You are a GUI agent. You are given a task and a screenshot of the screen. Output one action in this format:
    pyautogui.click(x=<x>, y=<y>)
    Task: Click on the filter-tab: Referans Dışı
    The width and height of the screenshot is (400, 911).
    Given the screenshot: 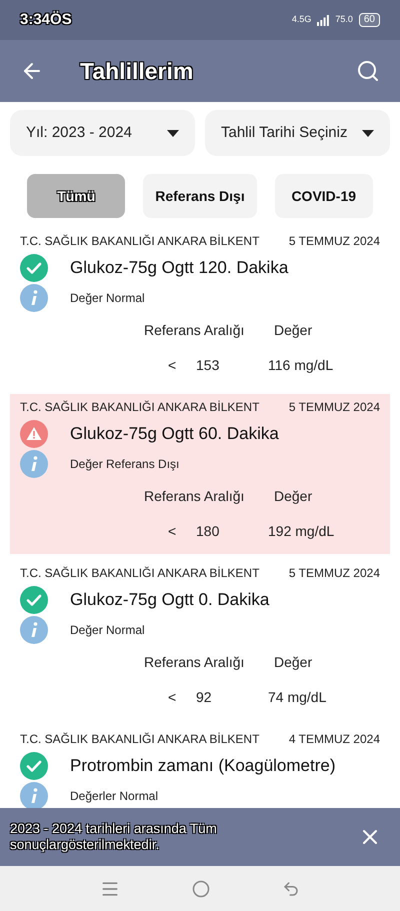 What is the action you would take?
    pyautogui.click(x=200, y=196)
    